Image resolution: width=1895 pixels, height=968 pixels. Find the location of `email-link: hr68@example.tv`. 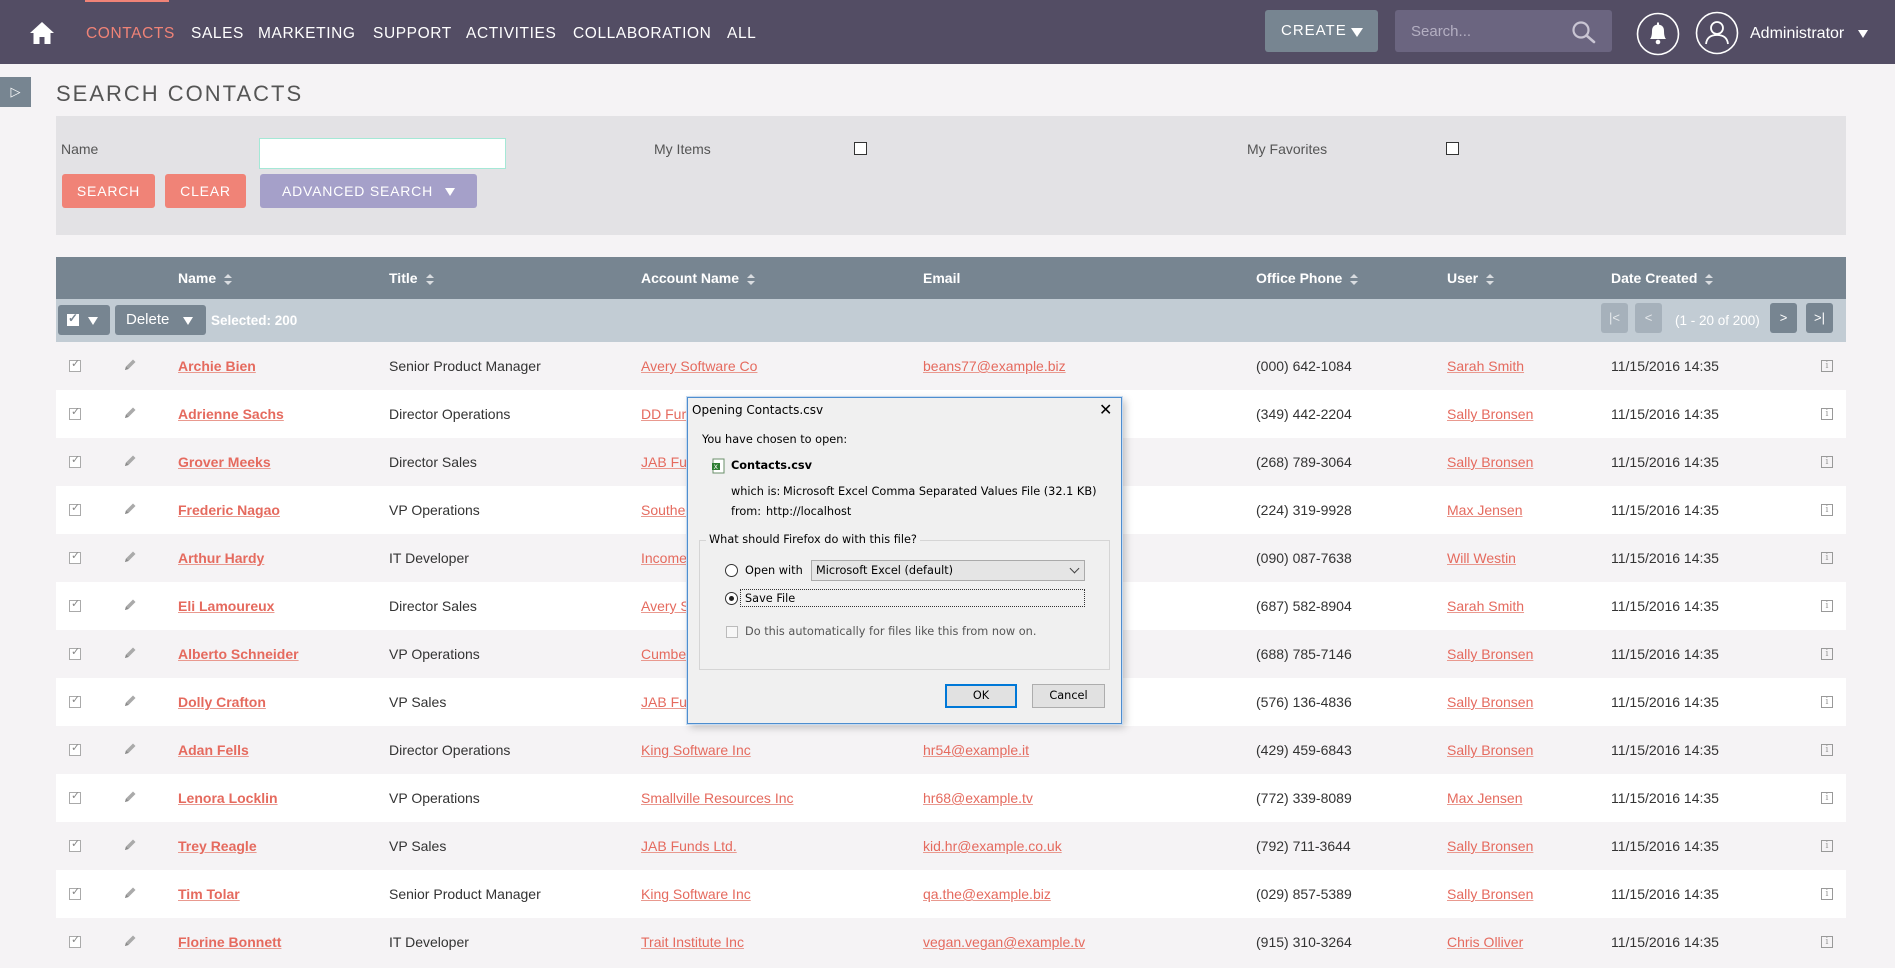

email-link: hr68@example.tv is located at coordinates (978, 798).